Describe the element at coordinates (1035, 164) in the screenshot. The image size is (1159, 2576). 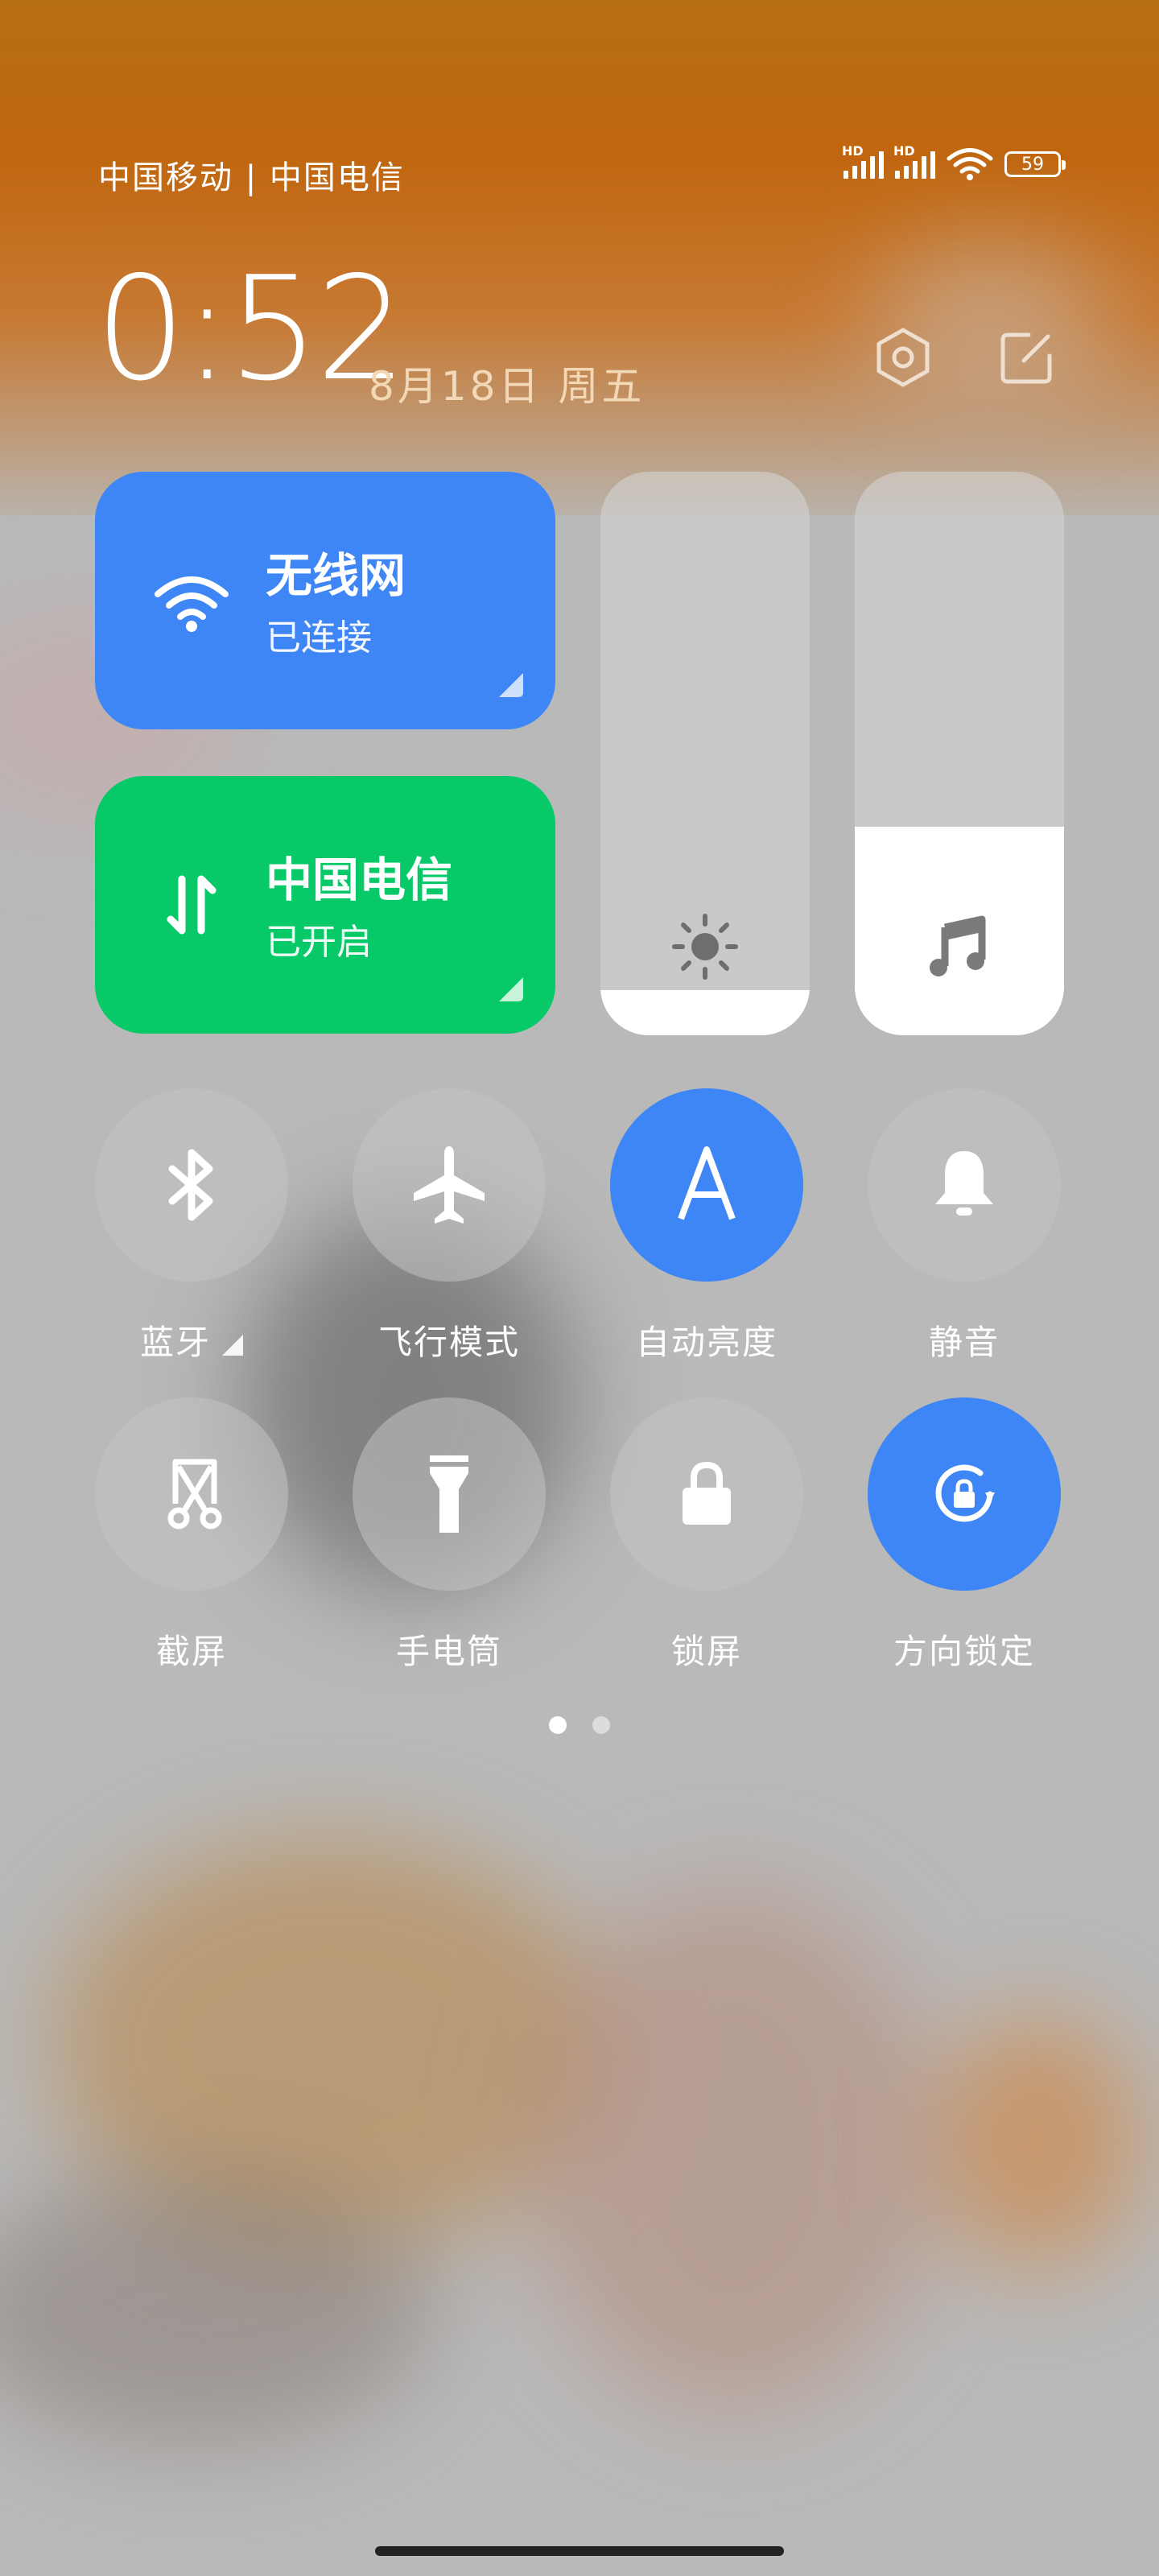
I see `battery-indicator: 59` at that location.